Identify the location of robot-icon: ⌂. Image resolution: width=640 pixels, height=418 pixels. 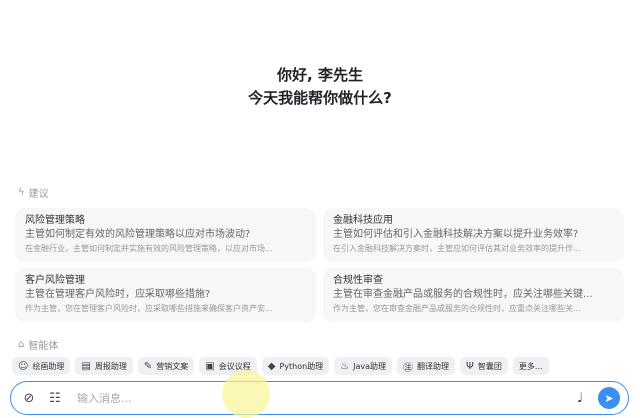
(21, 344).